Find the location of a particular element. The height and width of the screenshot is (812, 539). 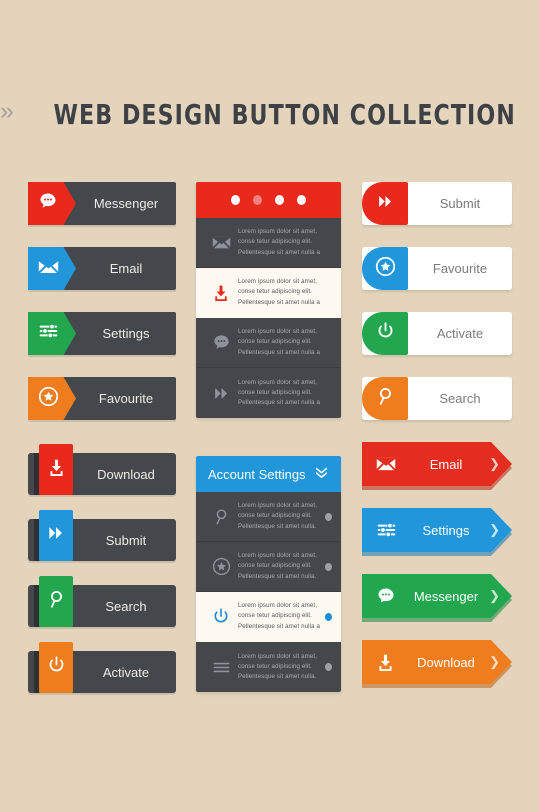

button-search-ribbon: Search is located at coordinates (102, 601).